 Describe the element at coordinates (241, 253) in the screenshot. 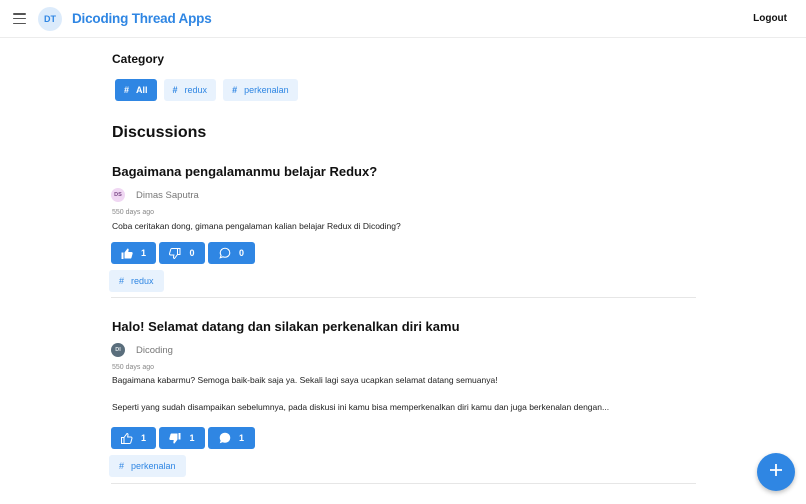

I see `comment-count: 0` at that location.